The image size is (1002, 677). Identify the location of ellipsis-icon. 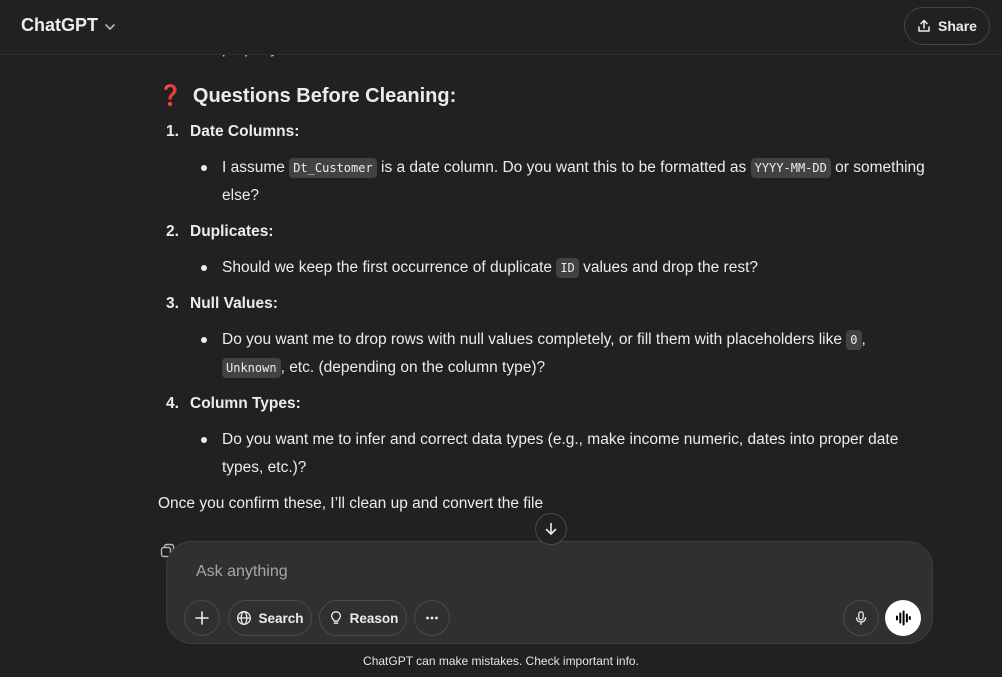
(432, 618).